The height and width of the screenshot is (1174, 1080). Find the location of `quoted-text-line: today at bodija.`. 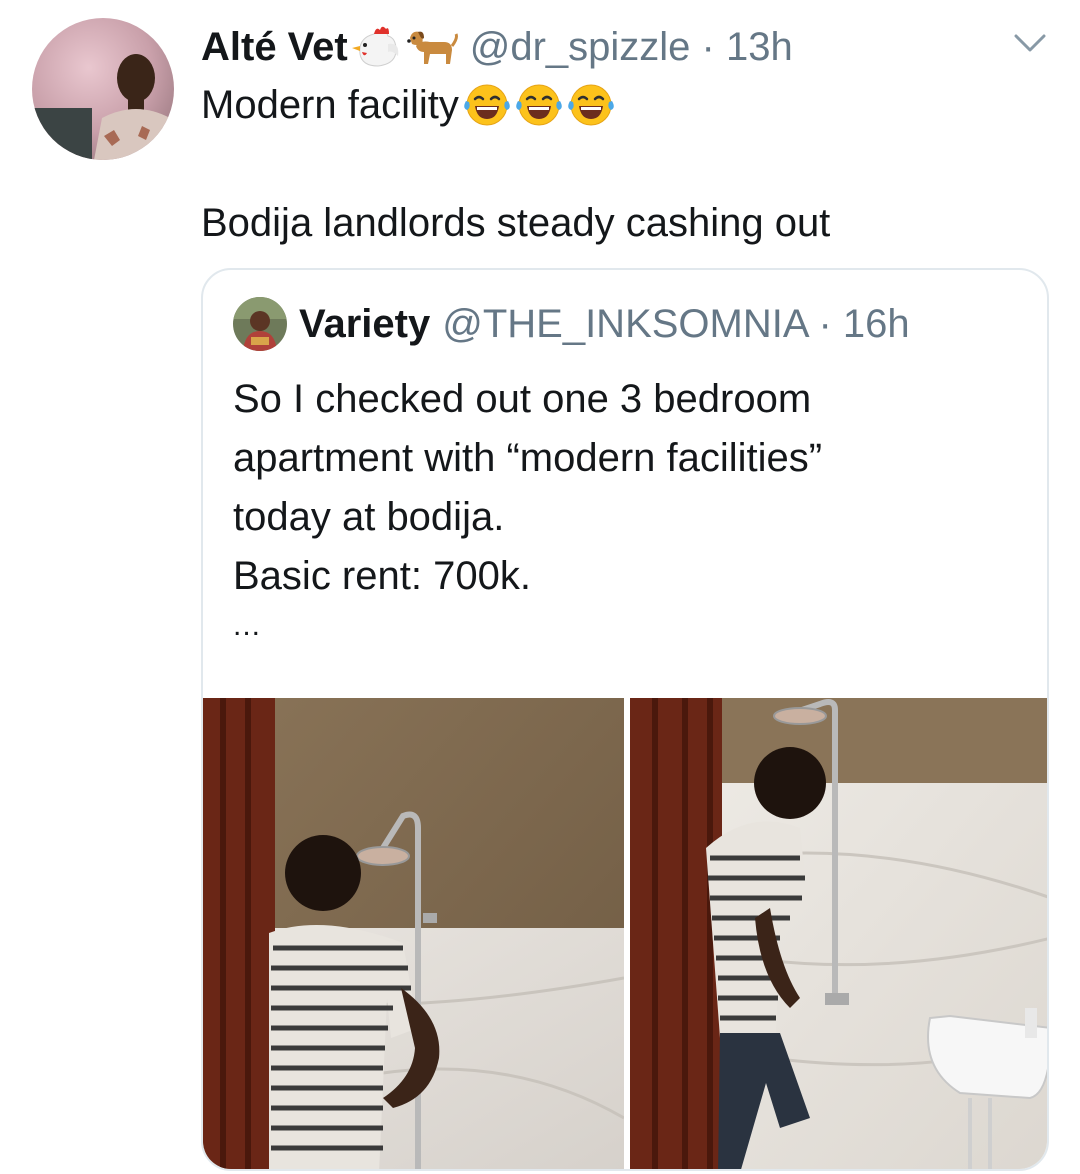

quoted-text-line: today at bodija. is located at coordinates (369, 517).